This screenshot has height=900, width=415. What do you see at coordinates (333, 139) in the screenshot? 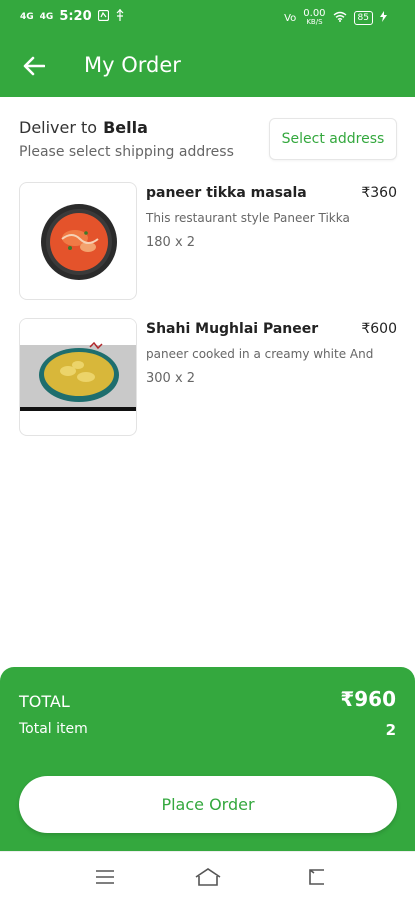
I see `select-address-button: Select address` at bounding box center [333, 139].